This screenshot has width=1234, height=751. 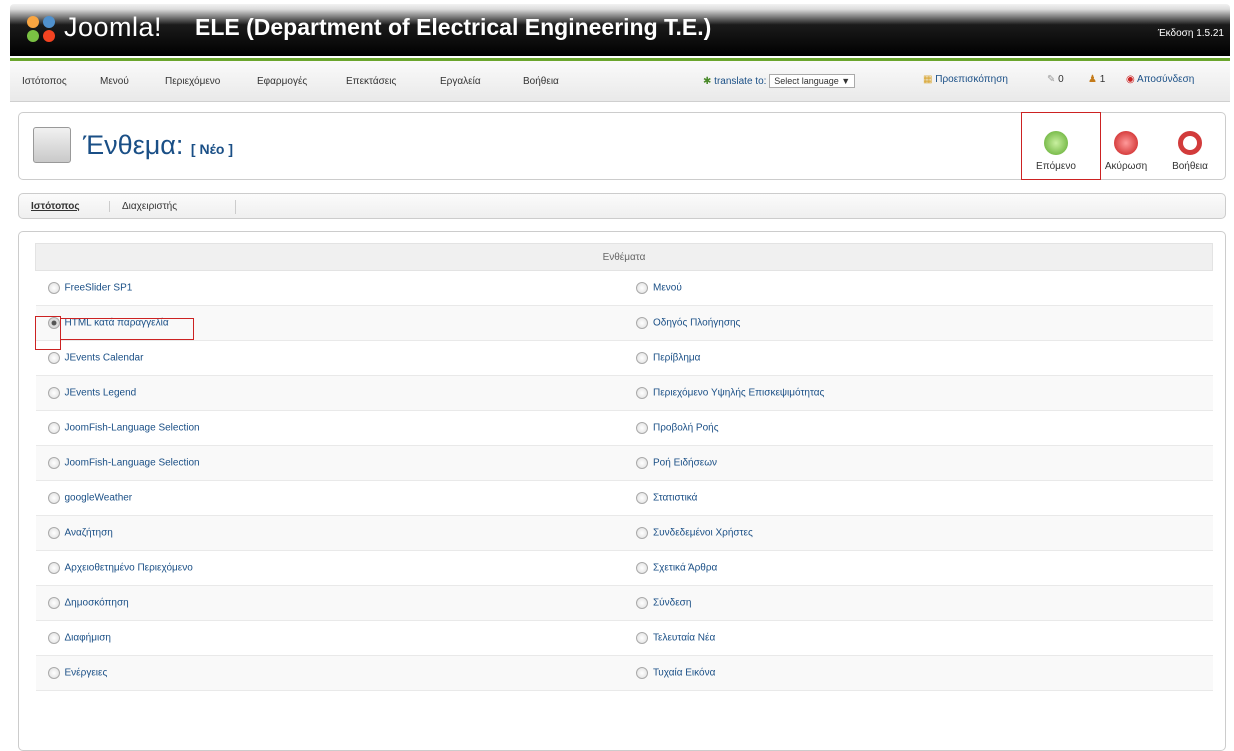 I want to click on tab-administrator: Διαχειριστής, so click(x=143, y=206).